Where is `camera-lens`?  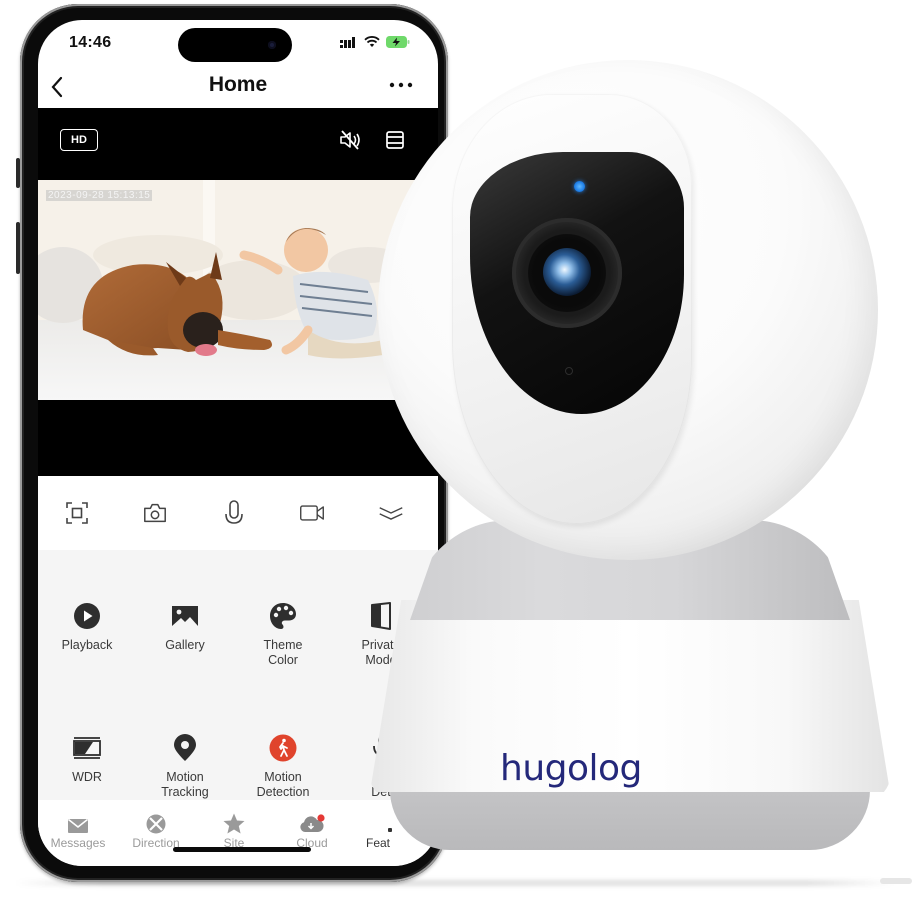 camera-lens is located at coordinates (567, 272).